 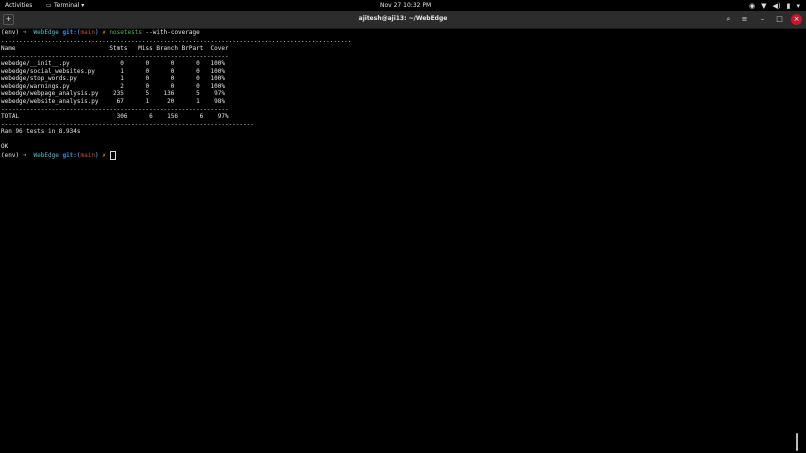 I want to click on text-cursor, so click(x=113, y=155).